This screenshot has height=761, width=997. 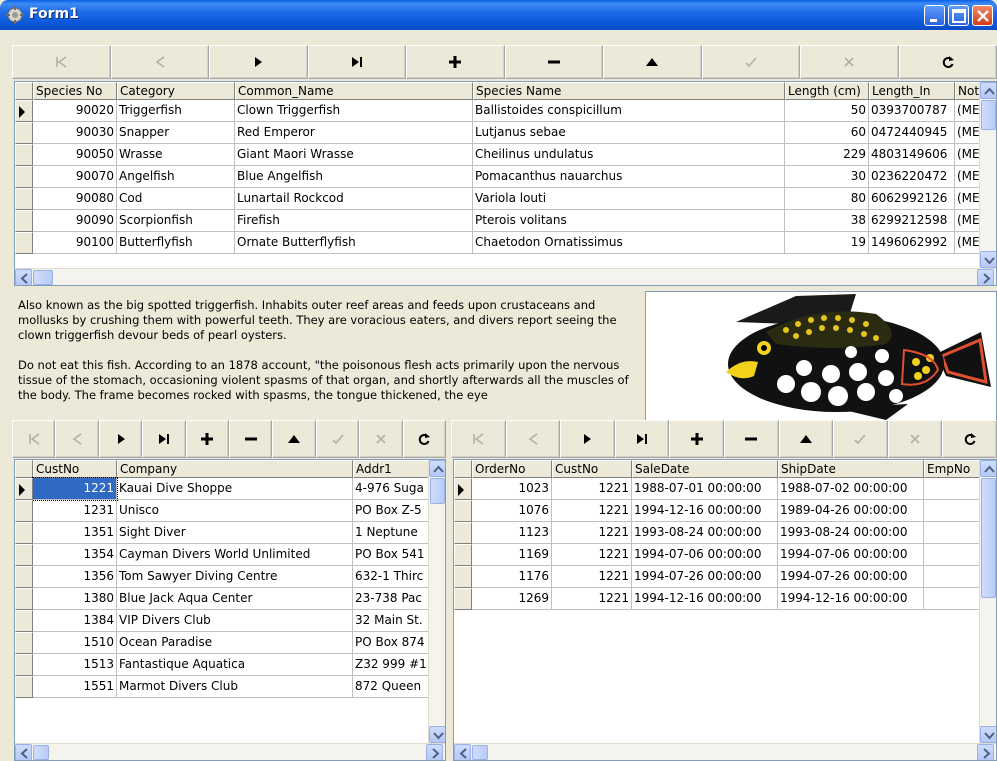 What do you see at coordinates (912, 177) in the screenshot?
I see `grid-cell: 0236220472` at bounding box center [912, 177].